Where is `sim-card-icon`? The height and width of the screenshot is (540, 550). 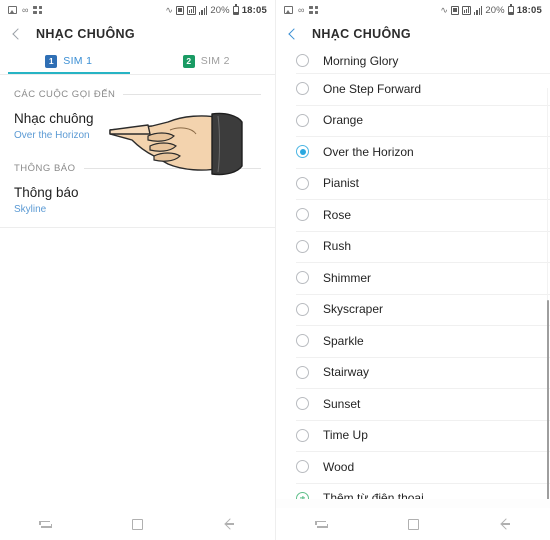
sim-card-icon is located at coordinates (179, 10).